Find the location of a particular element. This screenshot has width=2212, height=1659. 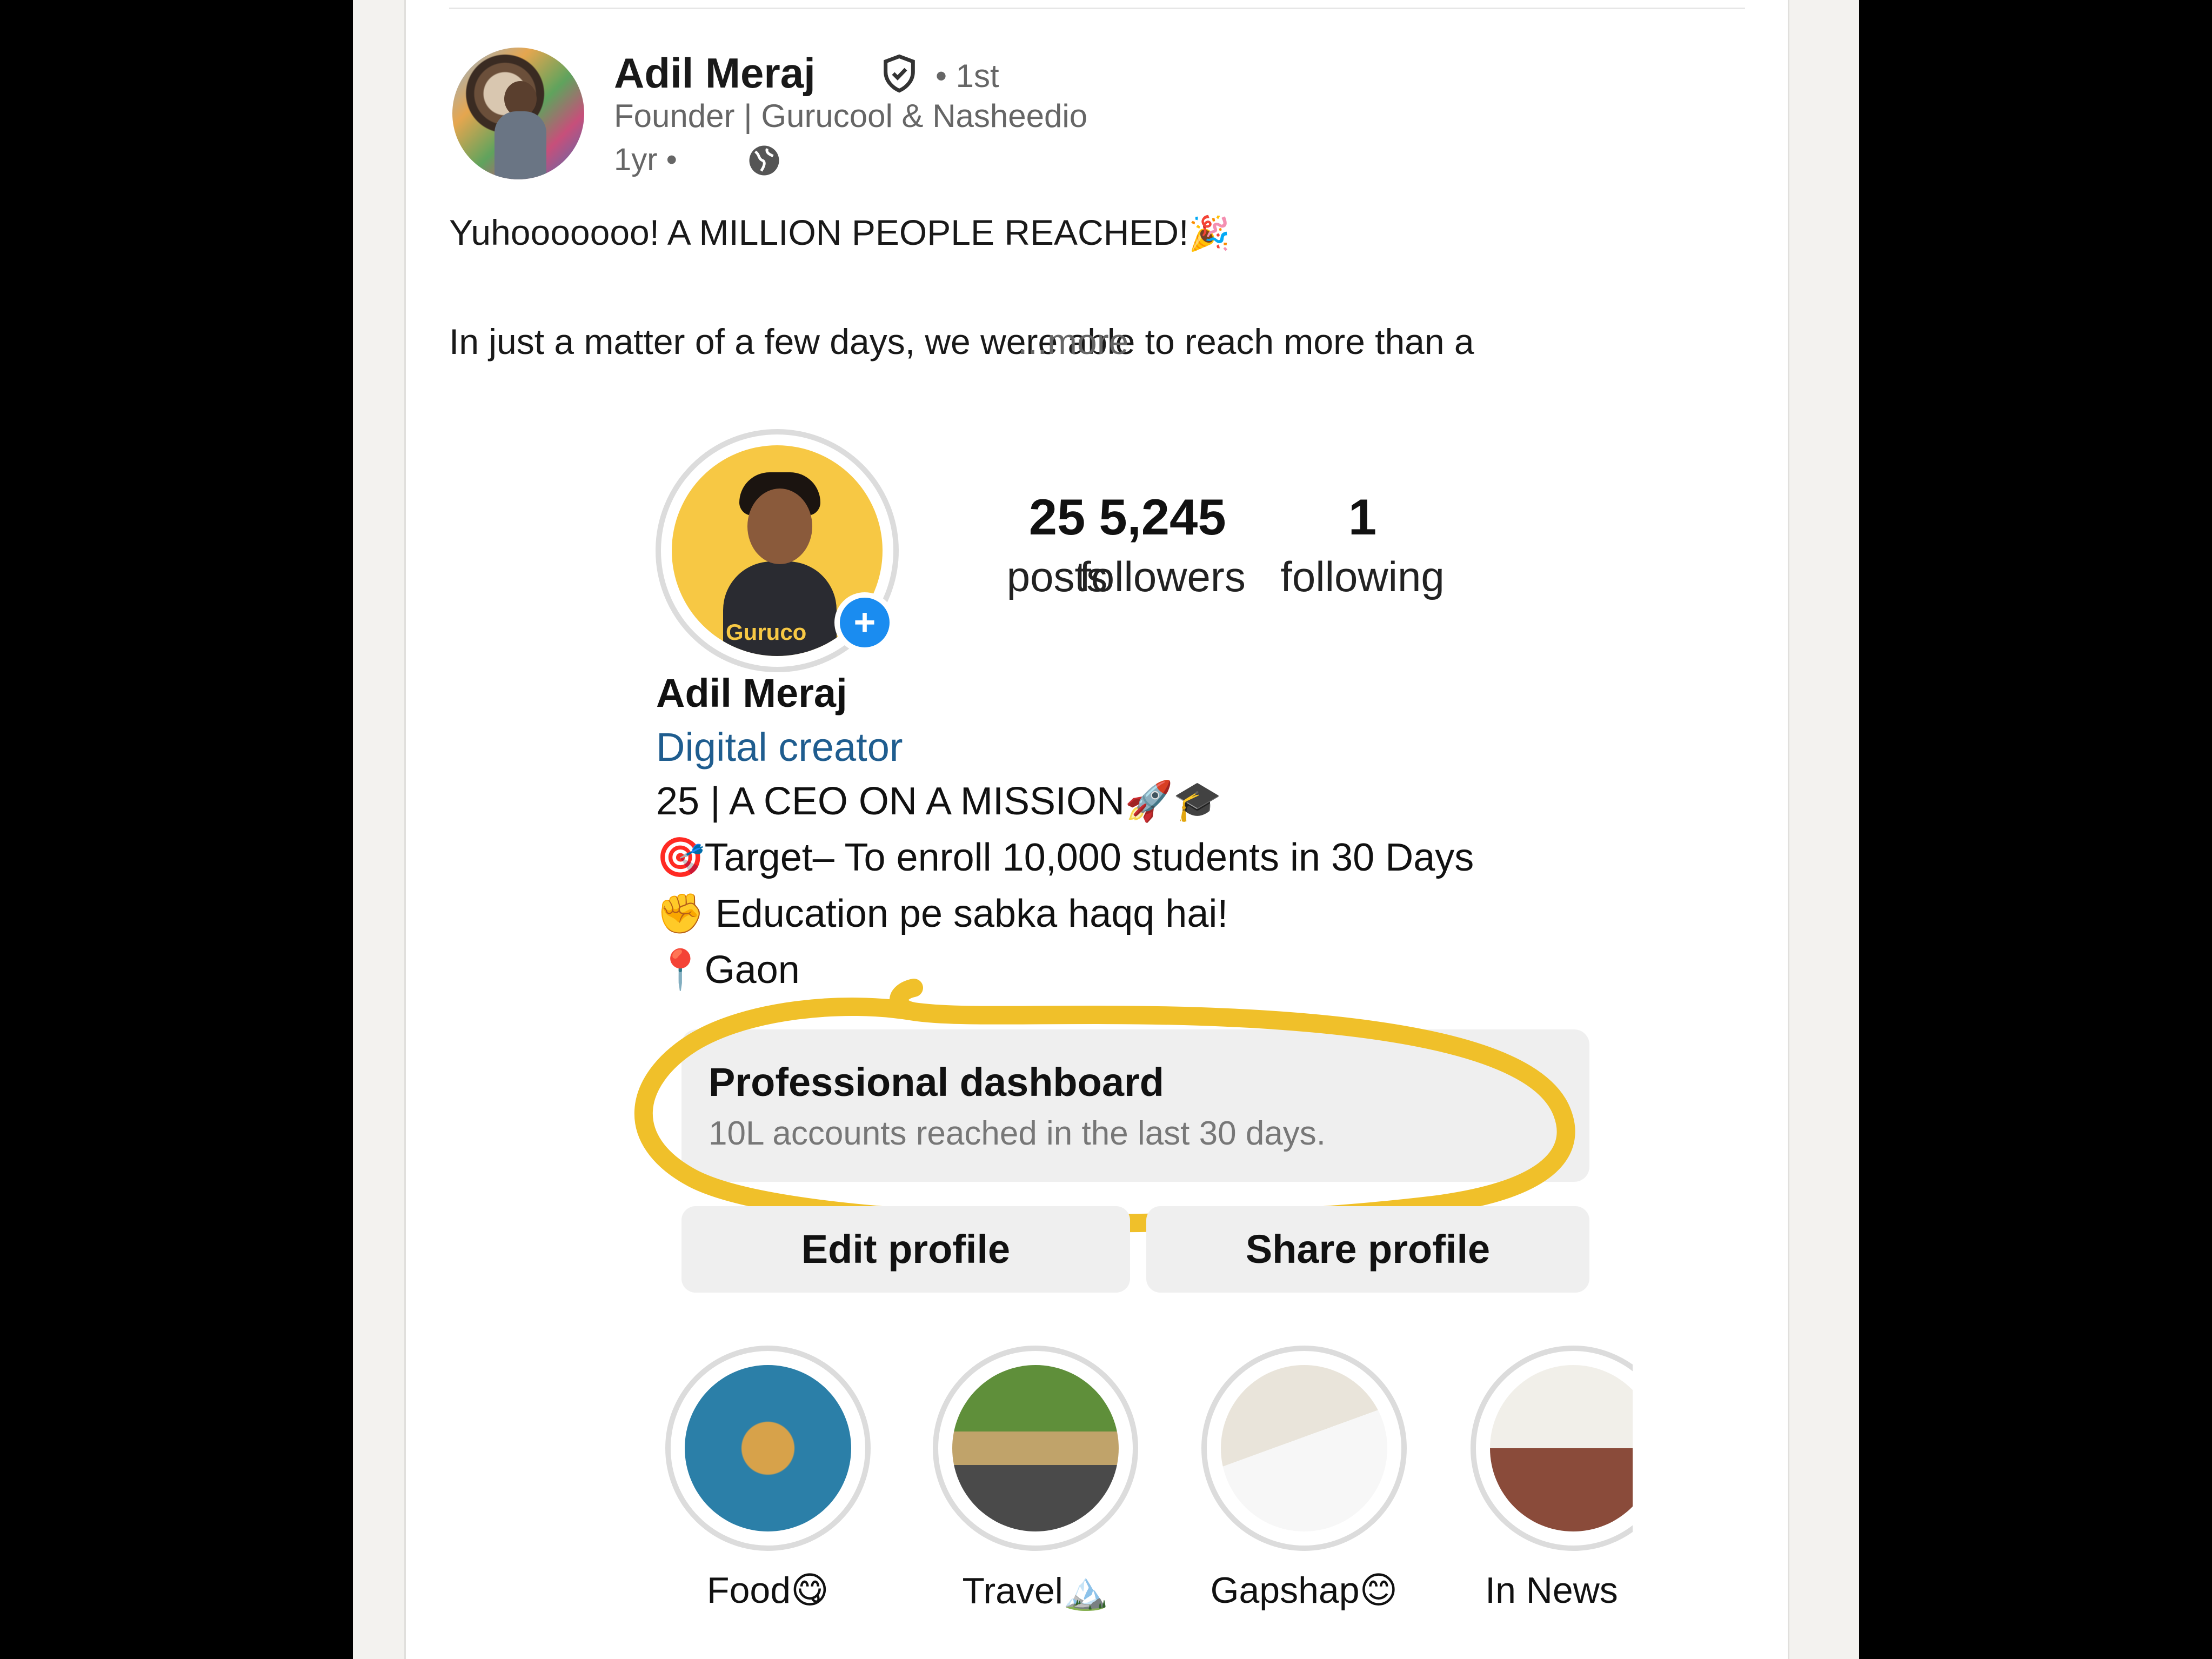

stat-following: 1 following is located at coordinates (1362, 545).